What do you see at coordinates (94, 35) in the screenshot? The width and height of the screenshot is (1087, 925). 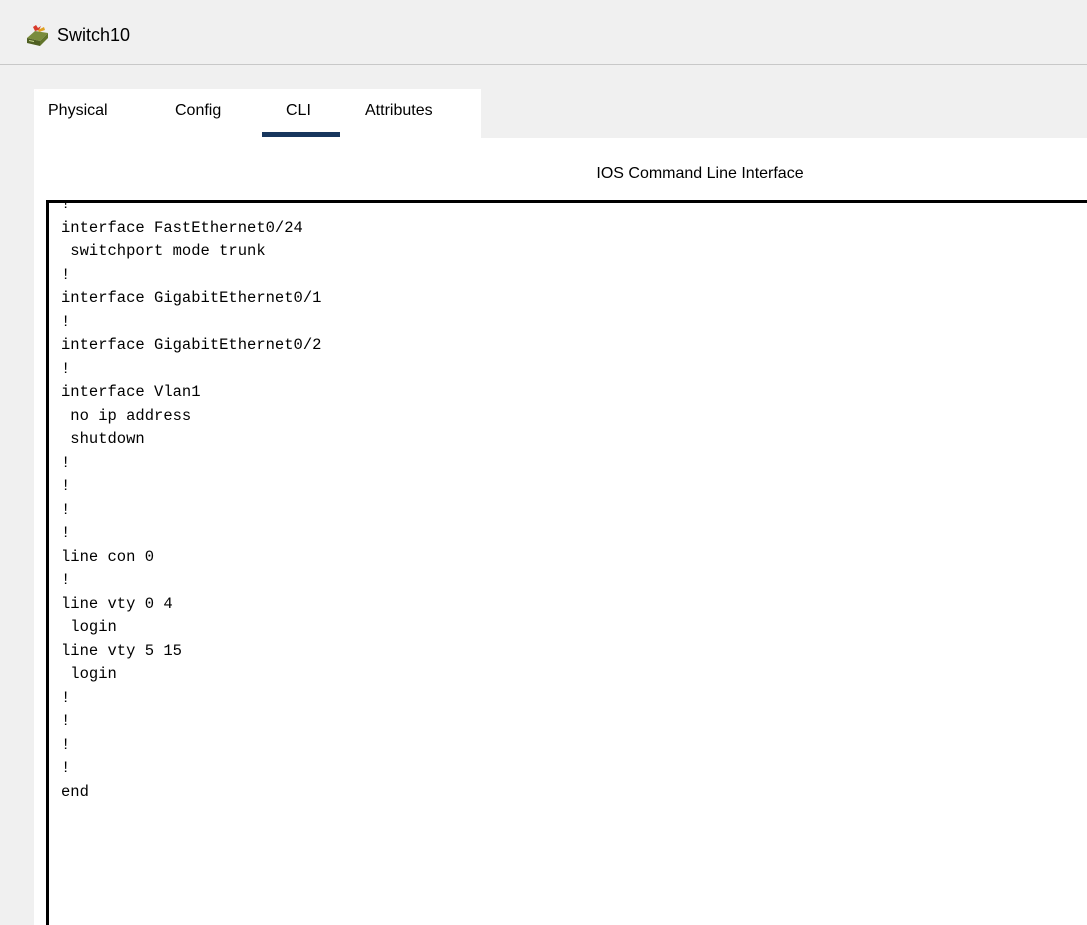 I see `window-title: Switch10` at bounding box center [94, 35].